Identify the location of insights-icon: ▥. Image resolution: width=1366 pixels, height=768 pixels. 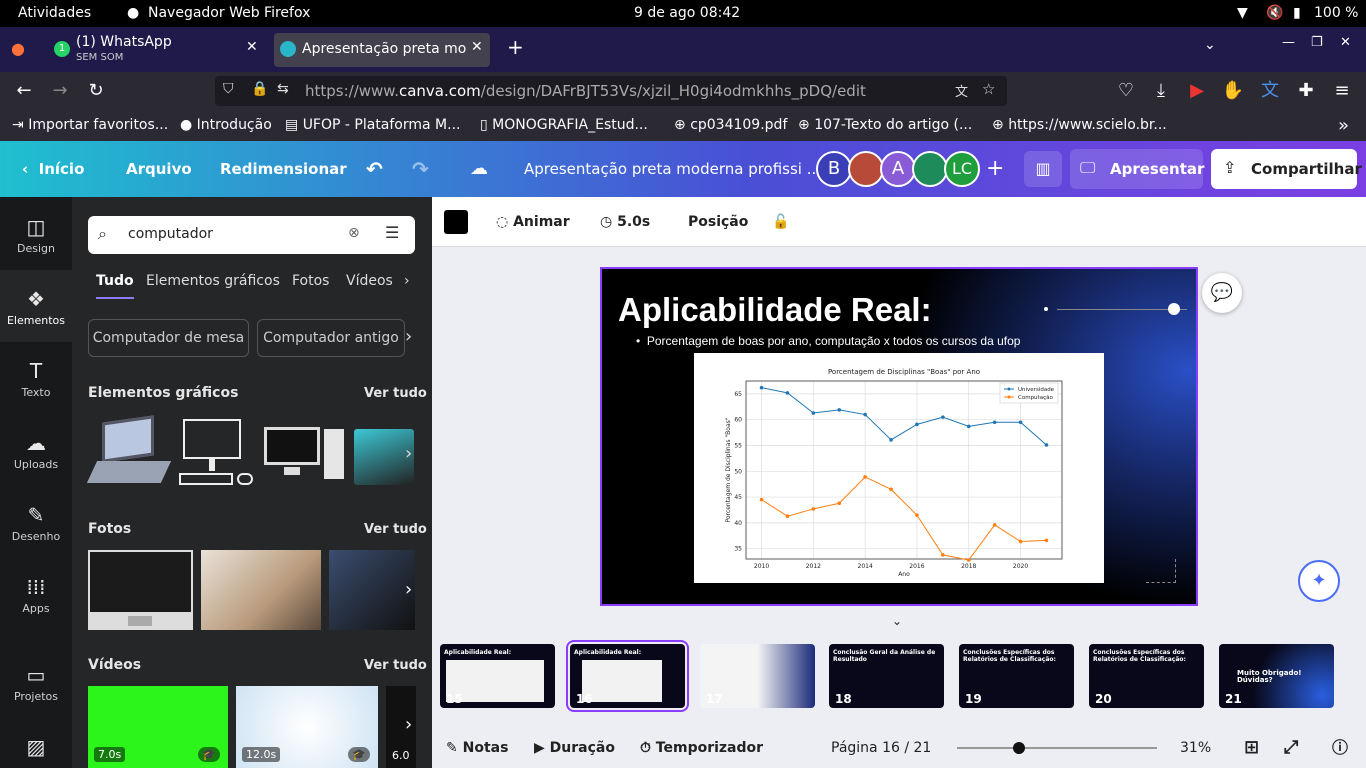
(1043, 169).